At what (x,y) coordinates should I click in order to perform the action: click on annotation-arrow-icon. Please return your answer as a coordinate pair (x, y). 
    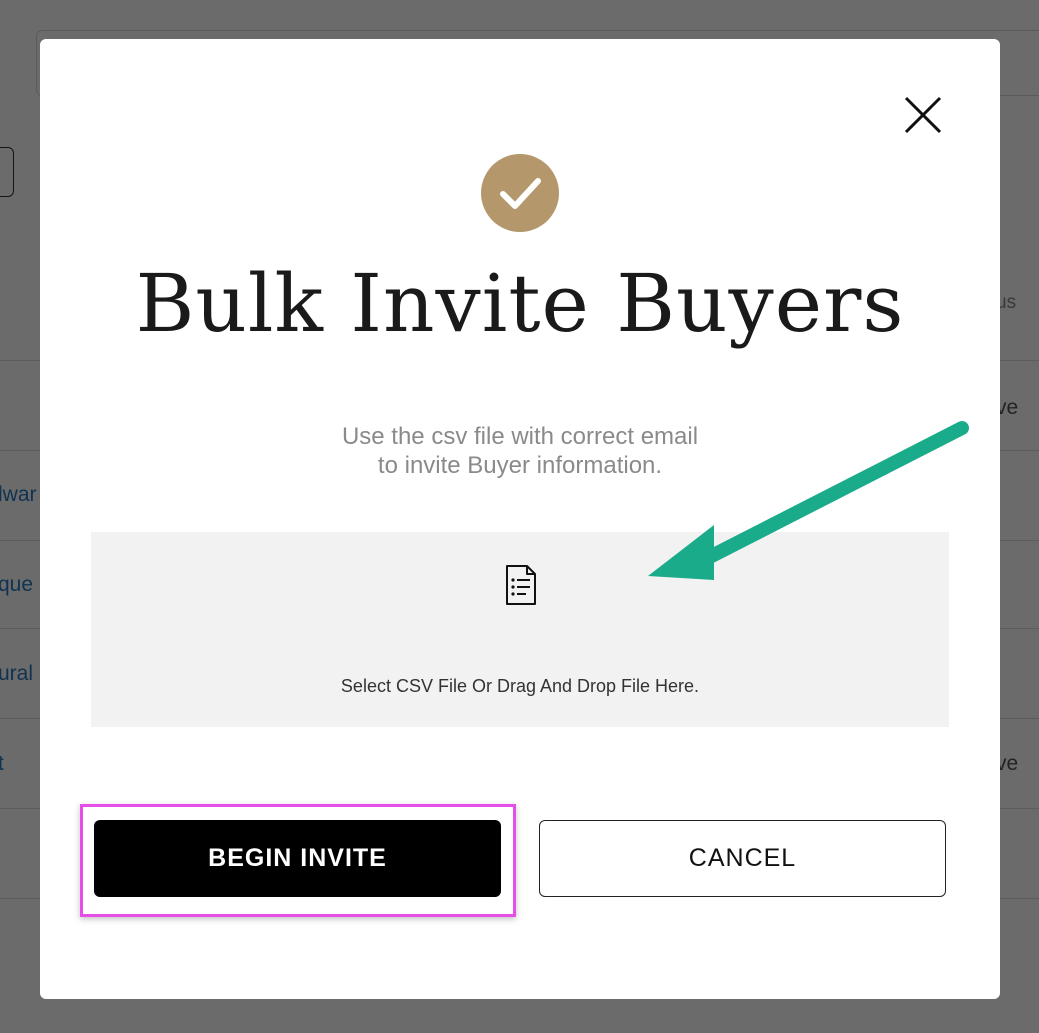
    Looking at the image, I should click on (808, 500).